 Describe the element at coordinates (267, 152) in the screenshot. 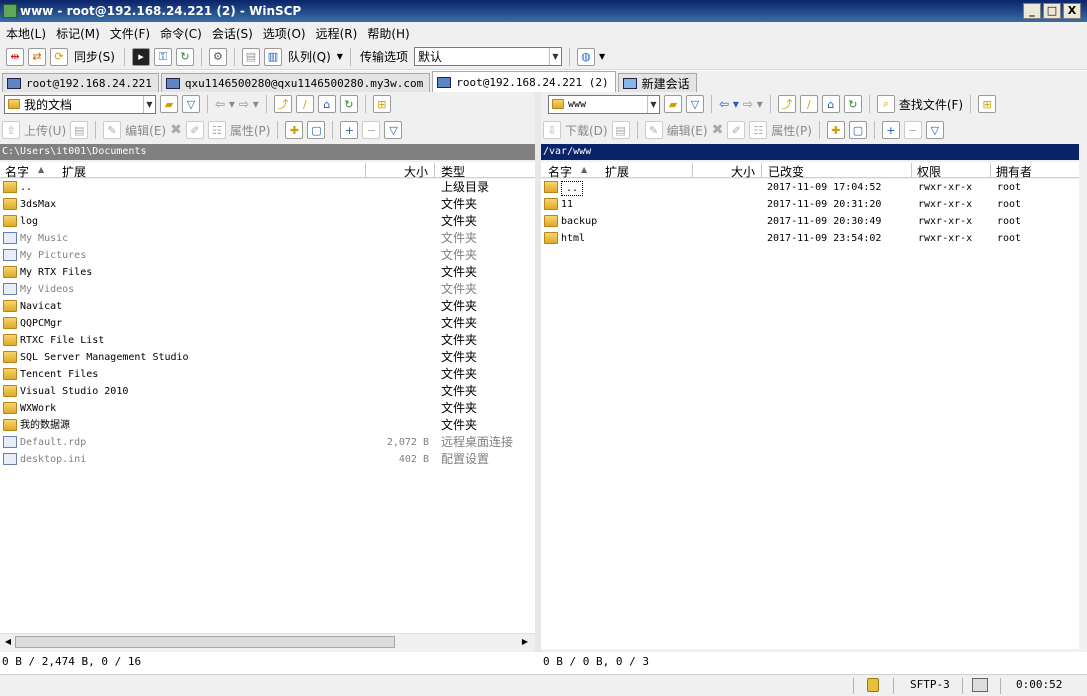

I see `local-path-bar: C:\Users\it001\Documents` at that location.